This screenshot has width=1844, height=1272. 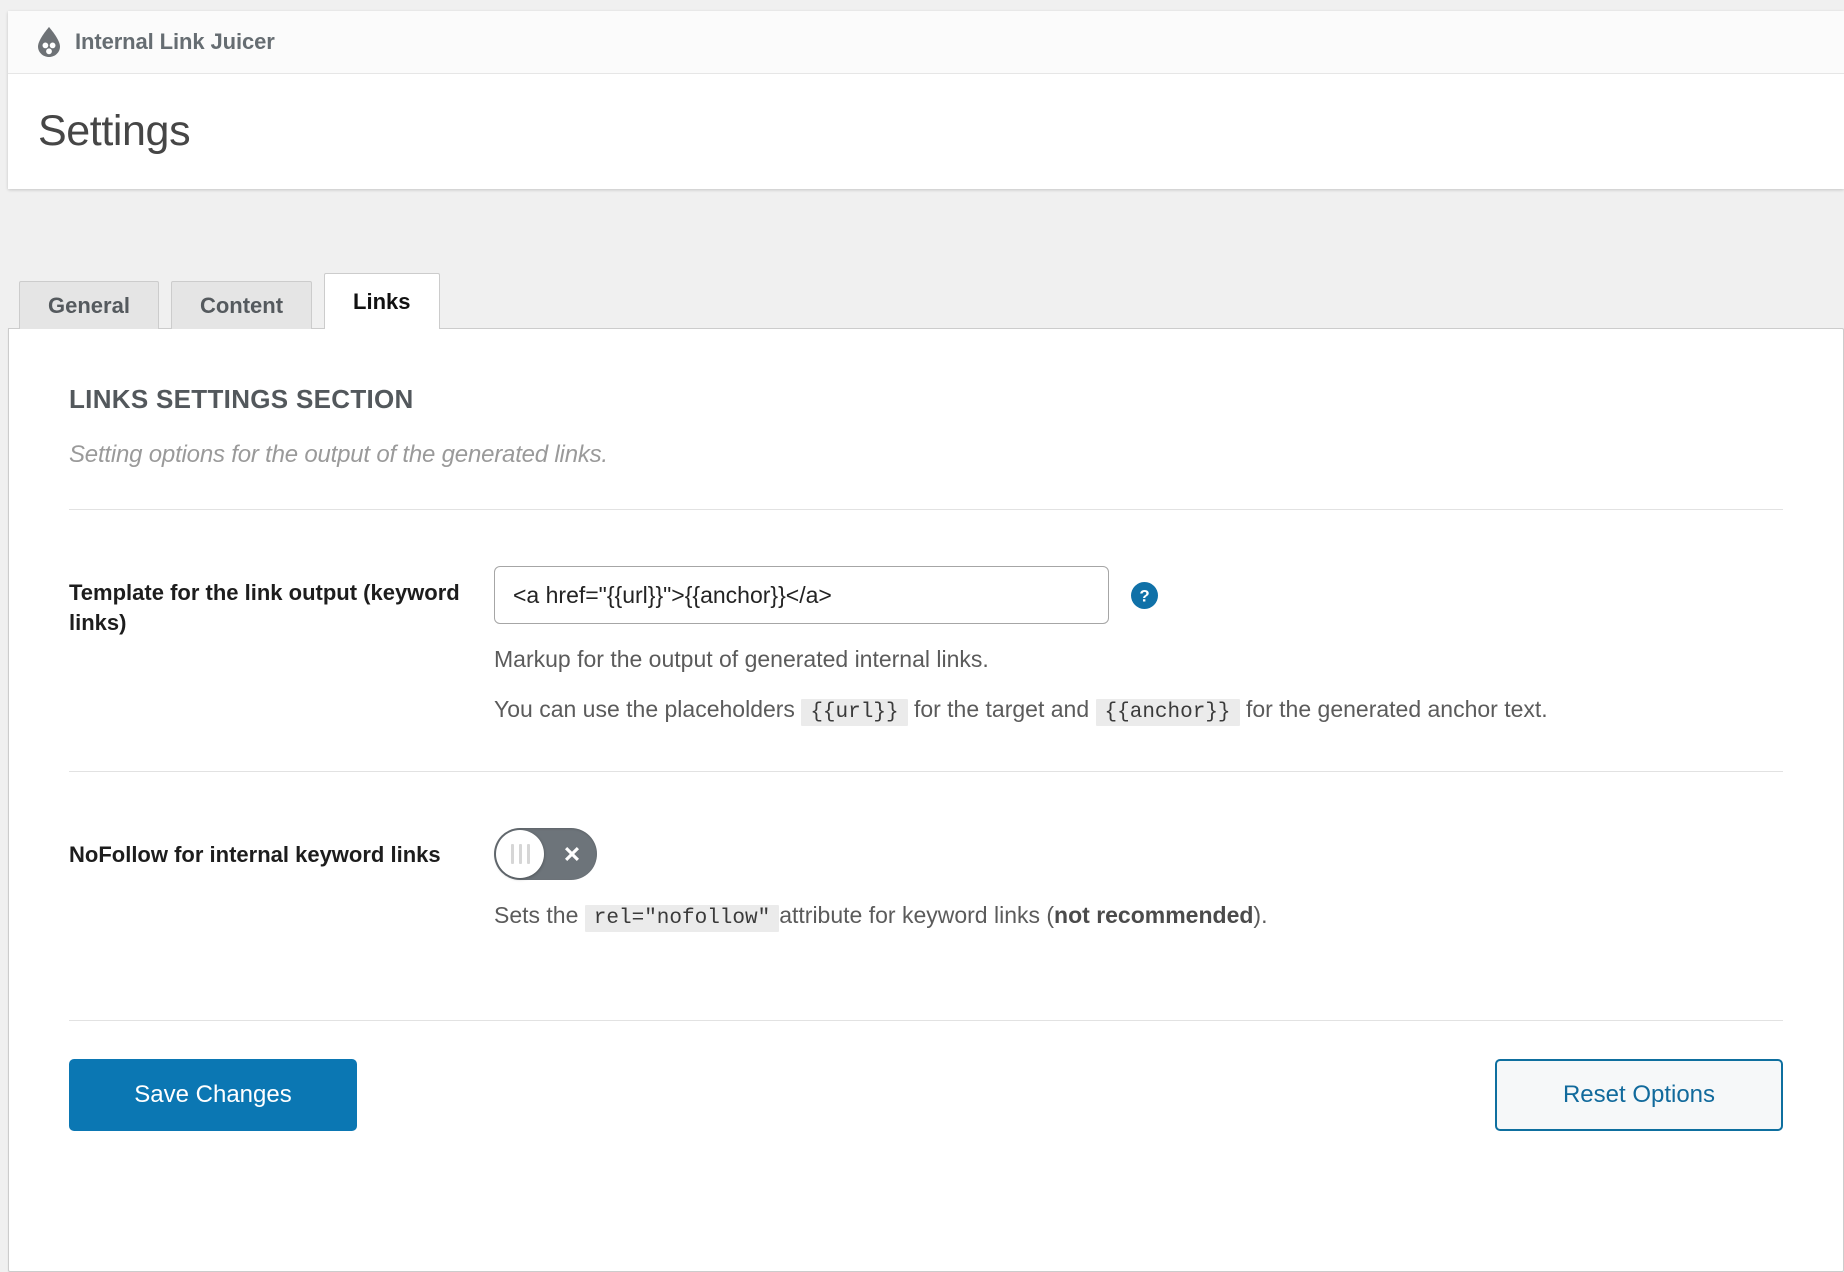 What do you see at coordinates (213, 1094) in the screenshot?
I see `save-changes-button: Save Changes` at bounding box center [213, 1094].